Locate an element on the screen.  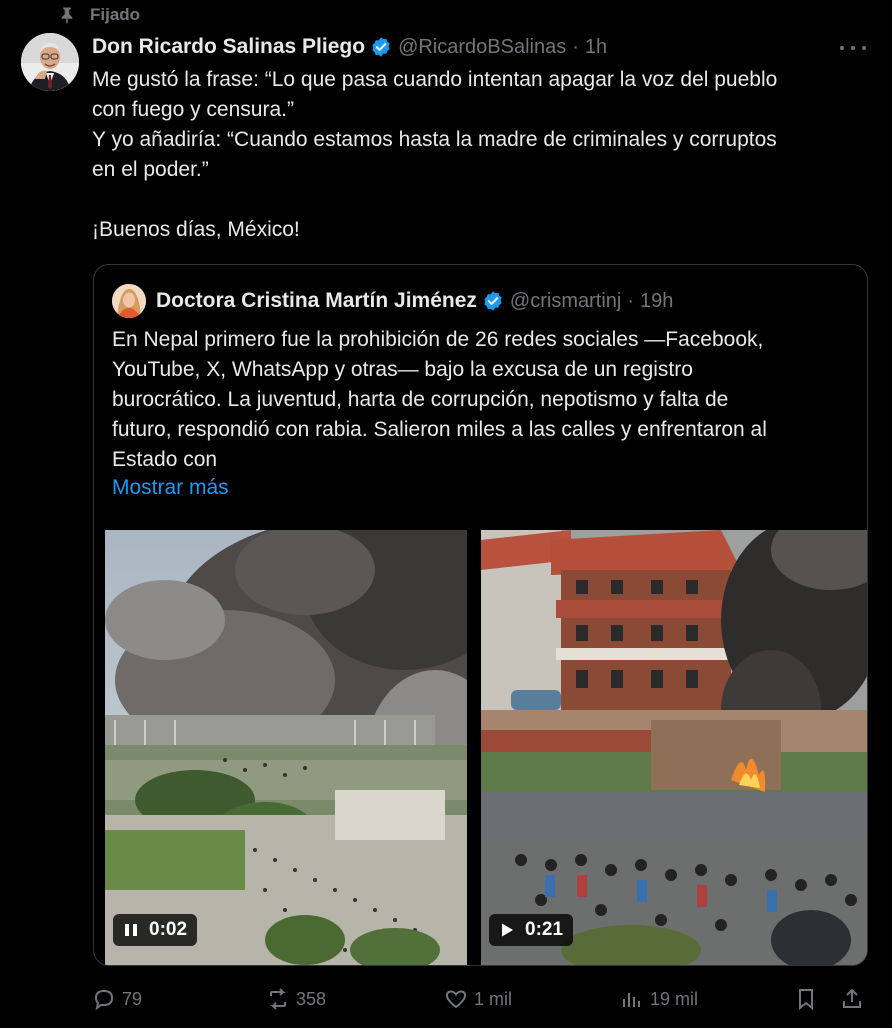
pause-icon is located at coordinates (131, 930).